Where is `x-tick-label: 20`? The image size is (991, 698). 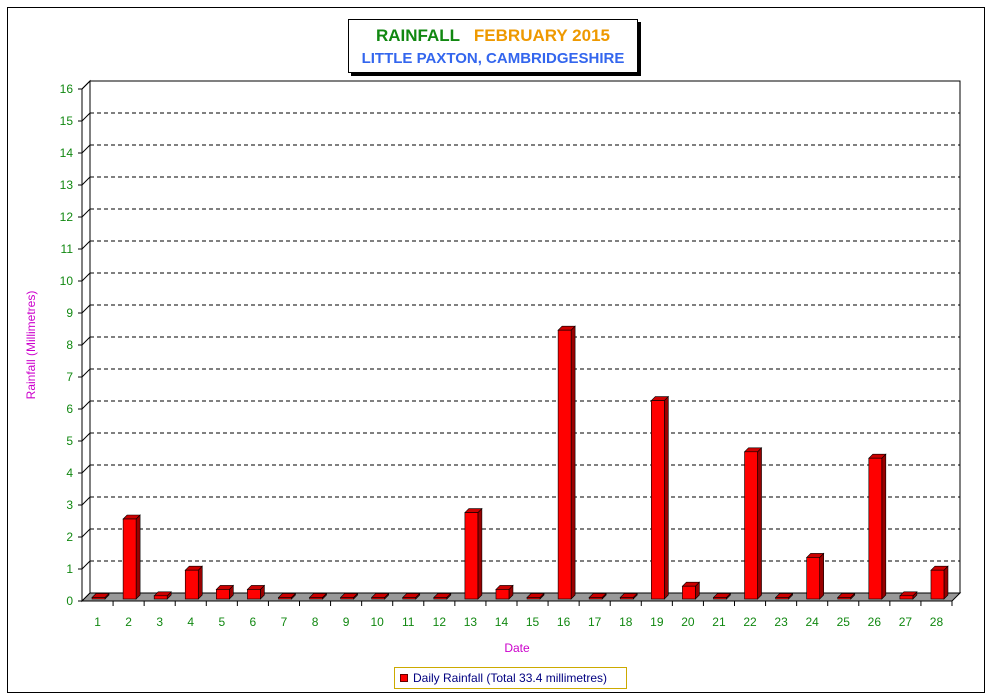
x-tick-label: 20 is located at coordinates (688, 622).